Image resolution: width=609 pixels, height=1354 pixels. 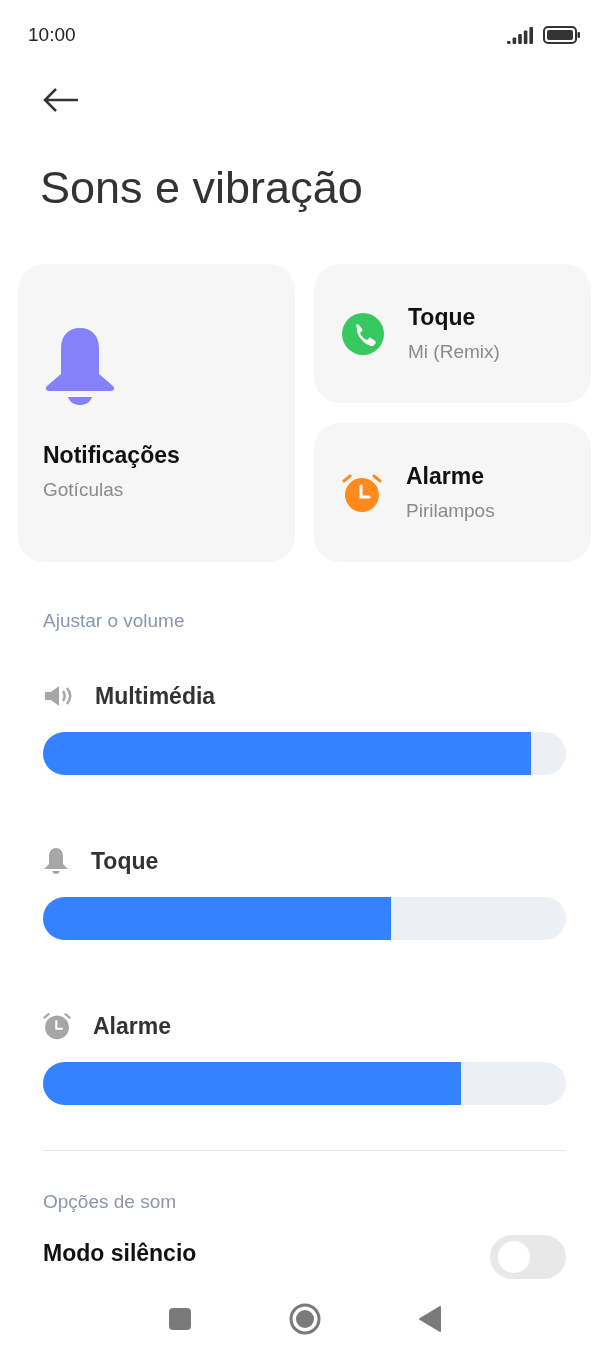 I want to click on sound-card: Alarme Pirilampos, so click(x=452, y=492).